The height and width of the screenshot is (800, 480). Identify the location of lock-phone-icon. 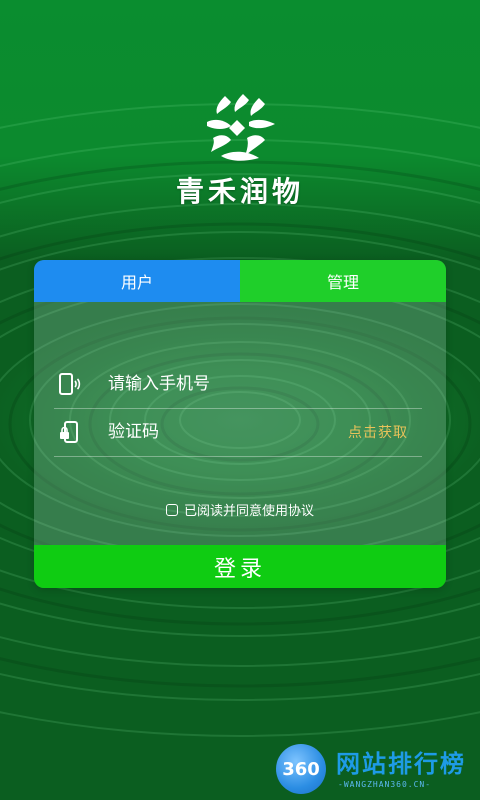
(69, 432).